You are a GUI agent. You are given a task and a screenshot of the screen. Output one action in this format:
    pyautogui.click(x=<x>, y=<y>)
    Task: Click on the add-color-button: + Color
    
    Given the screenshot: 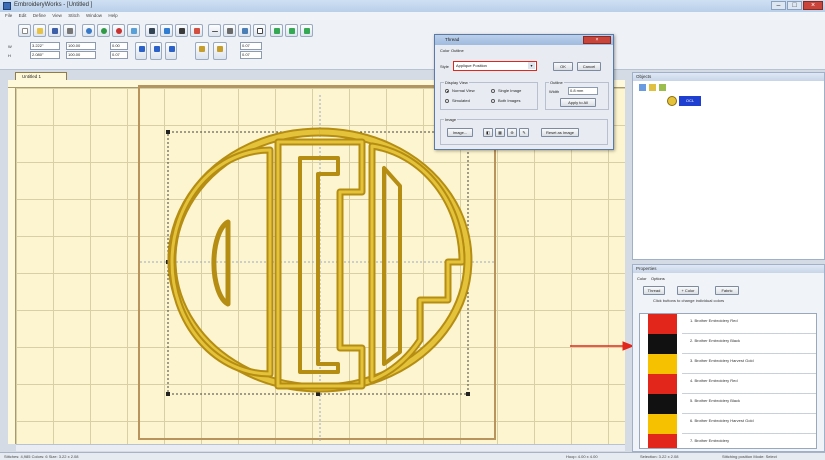 What is the action you would take?
    pyautogui.click(x=688, y=290)
    